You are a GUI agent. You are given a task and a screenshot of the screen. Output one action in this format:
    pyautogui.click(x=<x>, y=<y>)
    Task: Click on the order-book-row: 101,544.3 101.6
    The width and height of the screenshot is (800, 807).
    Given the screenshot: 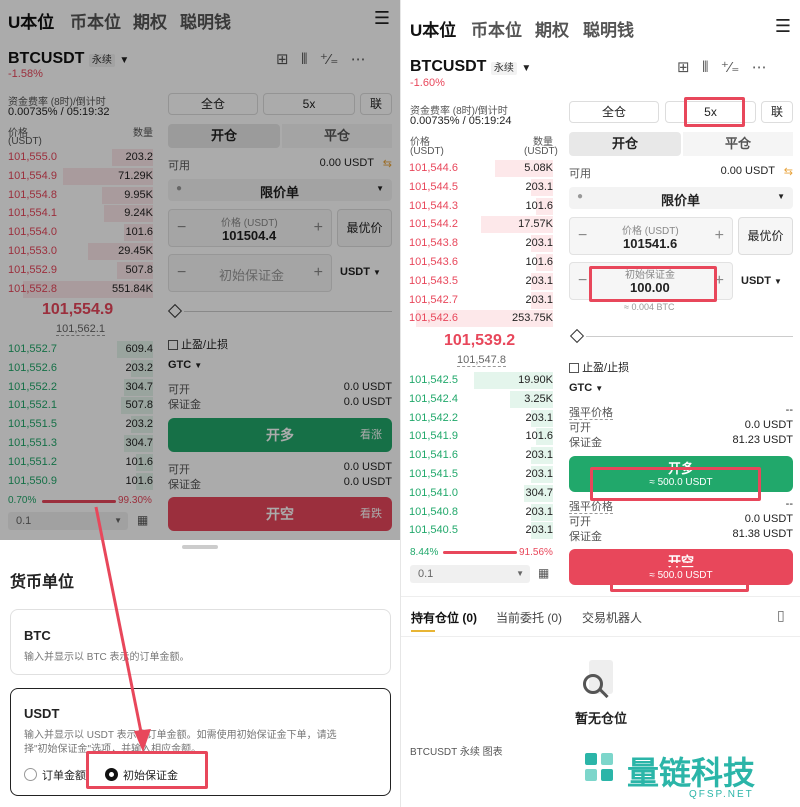 What is the action you would take?
    pyautogui.click(x=481, y=206)
    